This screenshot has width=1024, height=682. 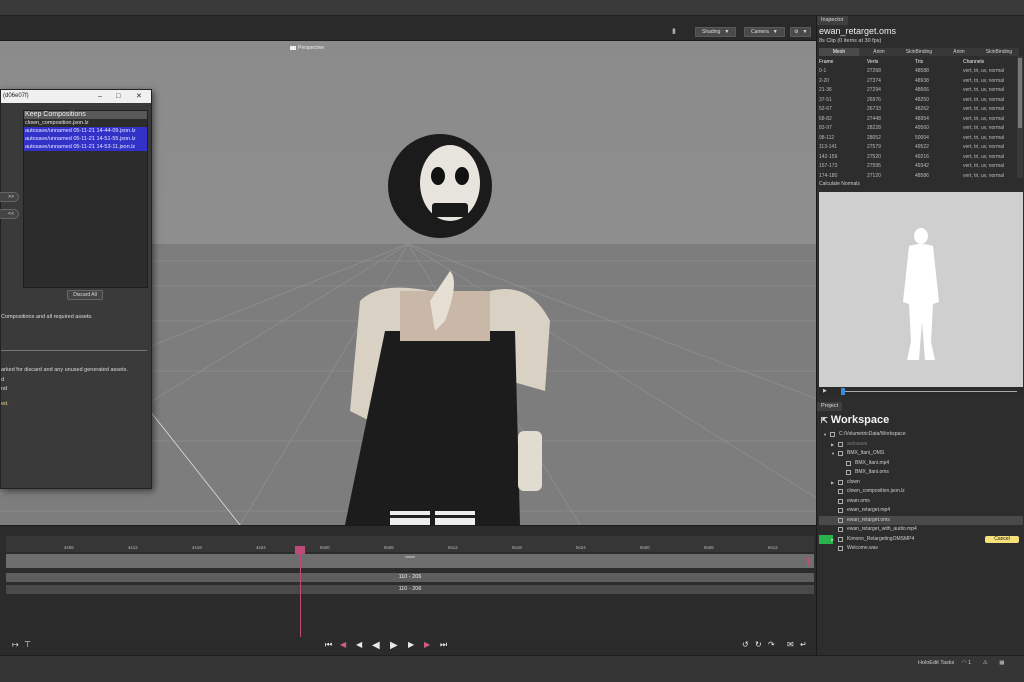 I want to click on list-item: clown_composition.json.lz, so click(x=85, y=123).